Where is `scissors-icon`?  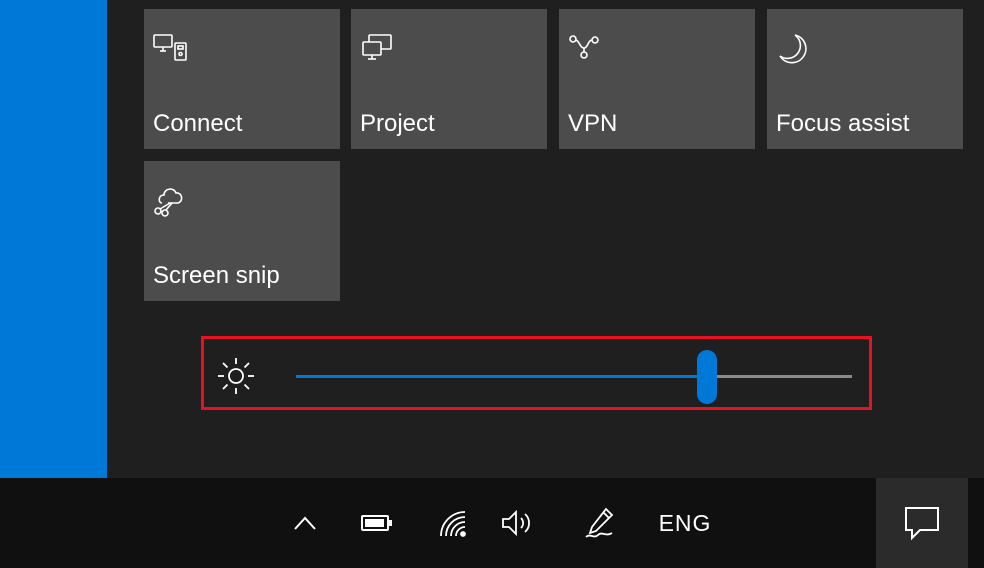 scissors-icon is located at coordinates (170, 201).